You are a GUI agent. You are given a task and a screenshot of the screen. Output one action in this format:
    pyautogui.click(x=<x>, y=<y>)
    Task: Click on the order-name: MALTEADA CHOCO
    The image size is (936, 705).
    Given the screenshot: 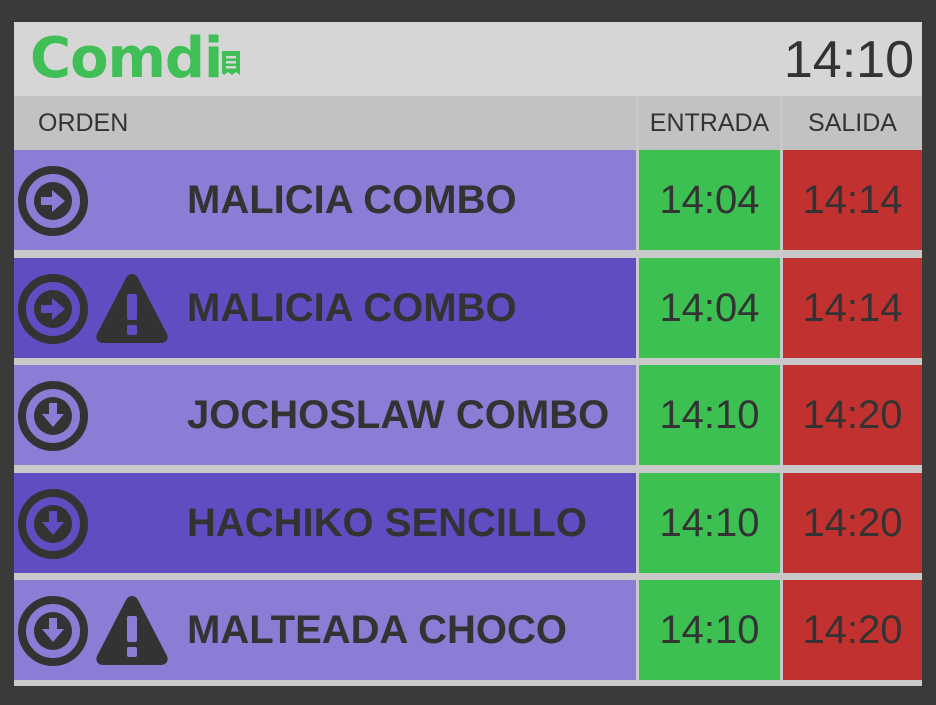 What is the action you would take?
    pyautogui.click(x=377, y=630)
    